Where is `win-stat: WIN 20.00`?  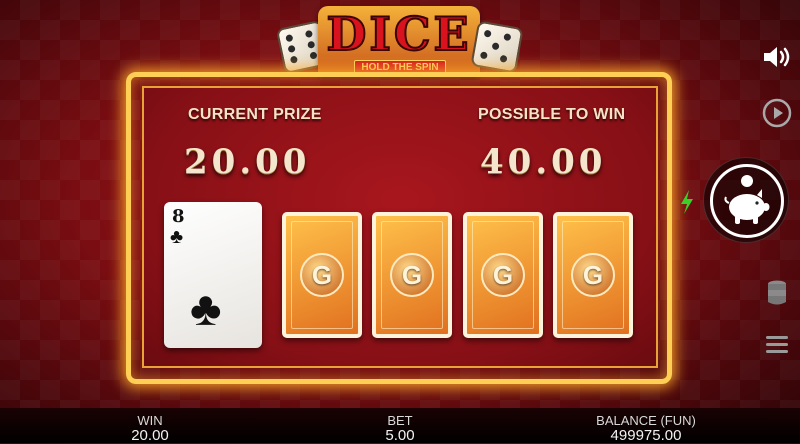
win-stat: WIN 20.00 is located at coordinates (150, 429).